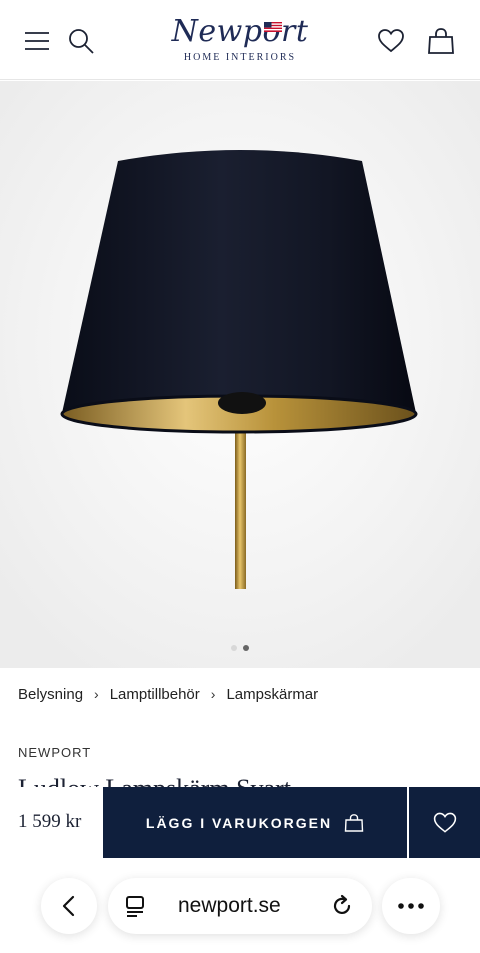  I want to click on add-to-cart-label: LÄGG I VARUKORGEN, so click(239, 822).